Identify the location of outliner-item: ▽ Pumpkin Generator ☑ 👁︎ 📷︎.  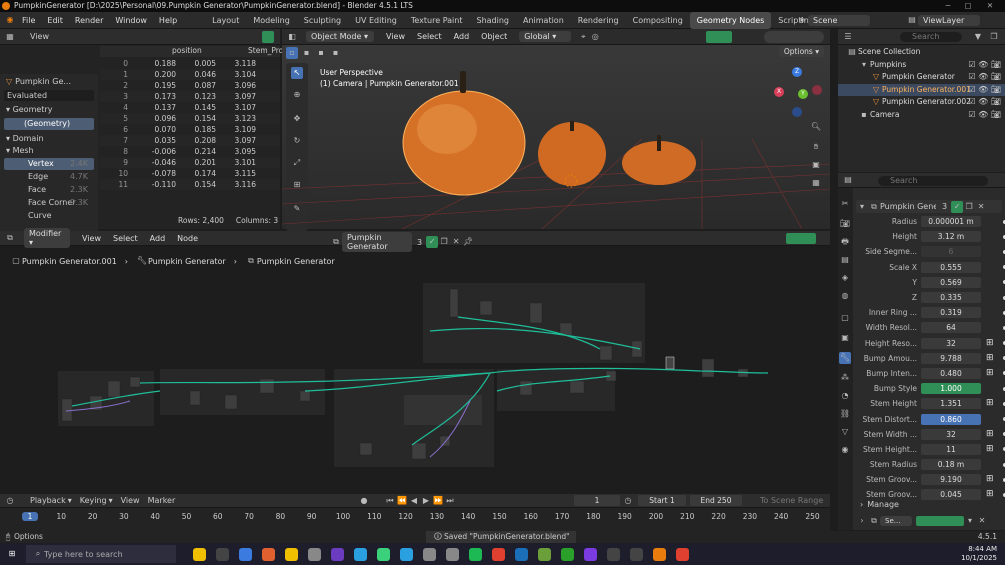
(921, 77).